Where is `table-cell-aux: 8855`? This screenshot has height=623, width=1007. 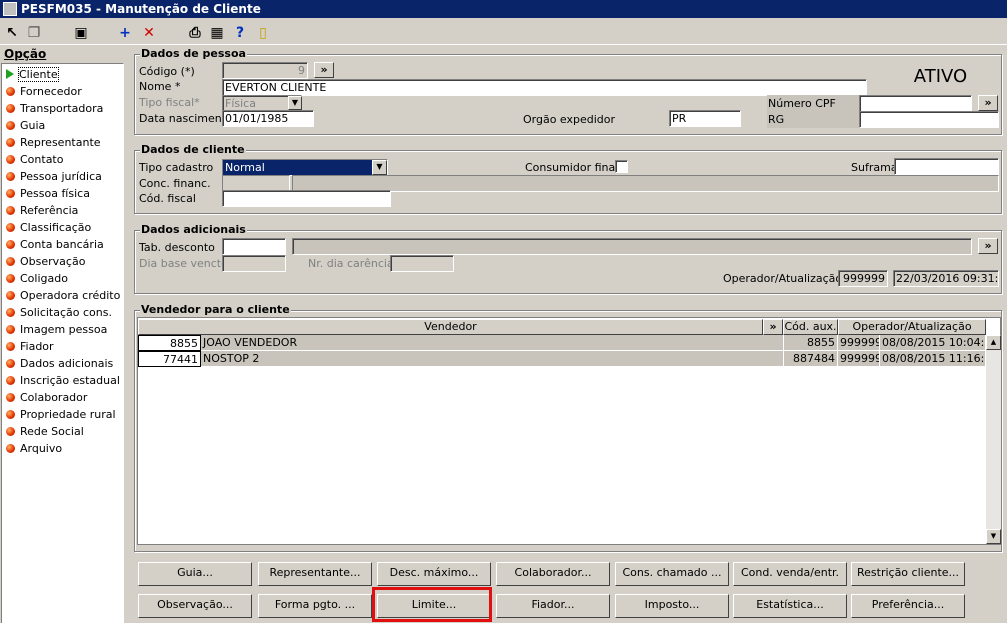 table-cell-aux: 8855 is located at coordinates (811, 343).